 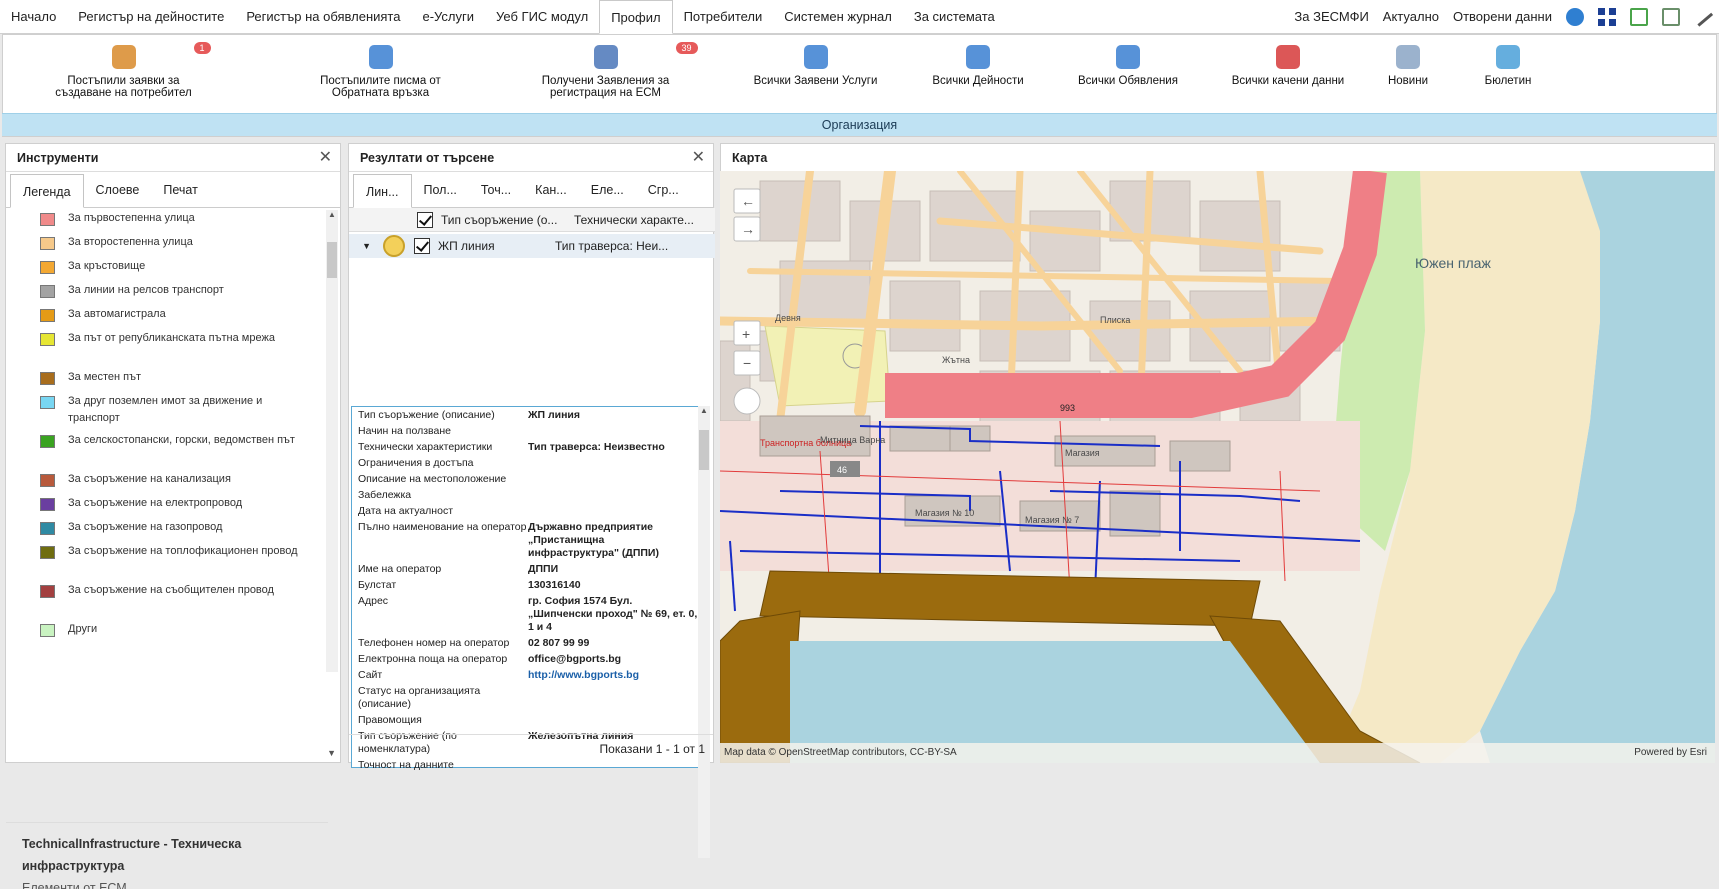 What do you see at coordinates (118, 190) in the screenshot?
I see `tools-tab: Слоеве` at bounding box center [118, 190].